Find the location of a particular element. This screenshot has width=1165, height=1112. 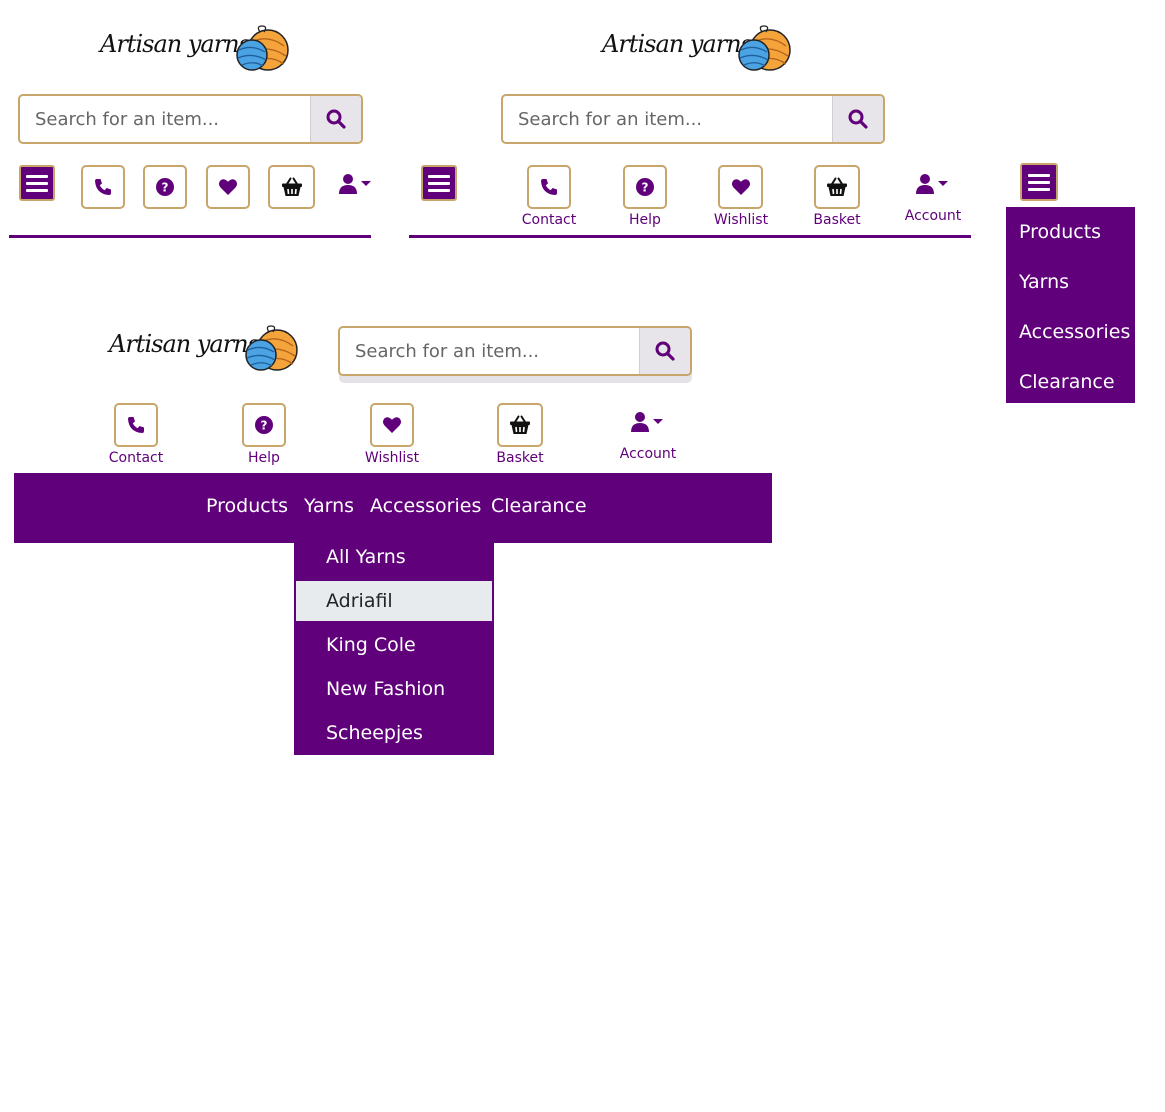

menu-item-clearance: Clearance is located at coordinates (1067, 382).